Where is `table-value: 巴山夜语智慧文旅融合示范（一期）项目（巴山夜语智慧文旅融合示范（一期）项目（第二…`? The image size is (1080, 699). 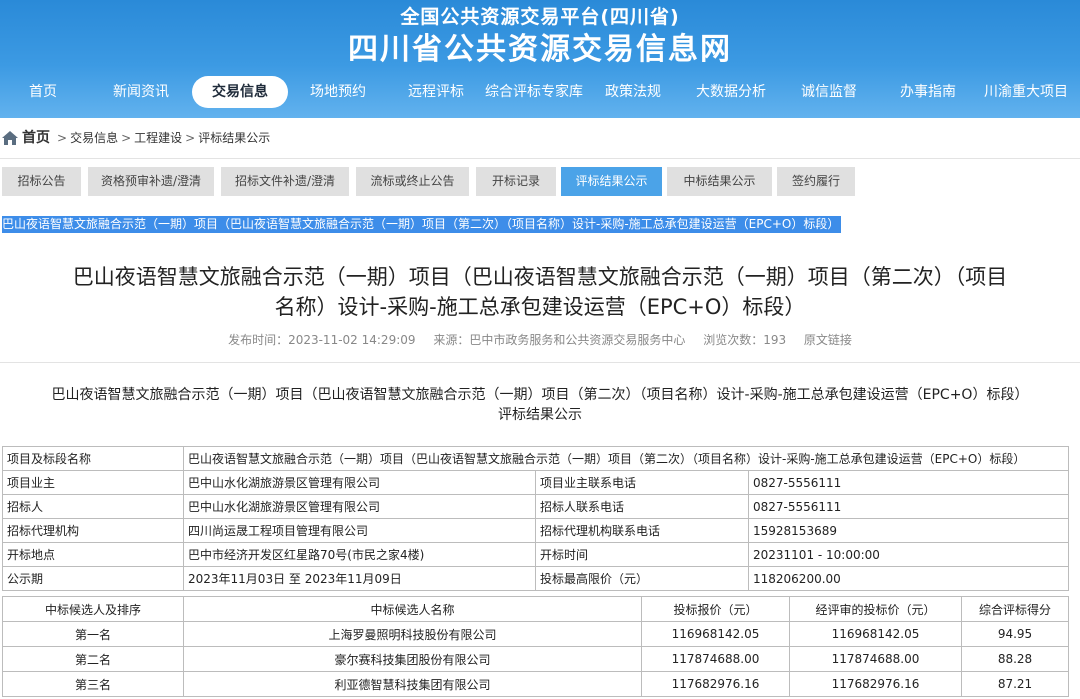
table-value: 巴山夜语智慧文旅融合示范（一期）项目（巴山夜语智慧文旅融合示范（一期）项目（第二… is located at coordinates (626, 458).